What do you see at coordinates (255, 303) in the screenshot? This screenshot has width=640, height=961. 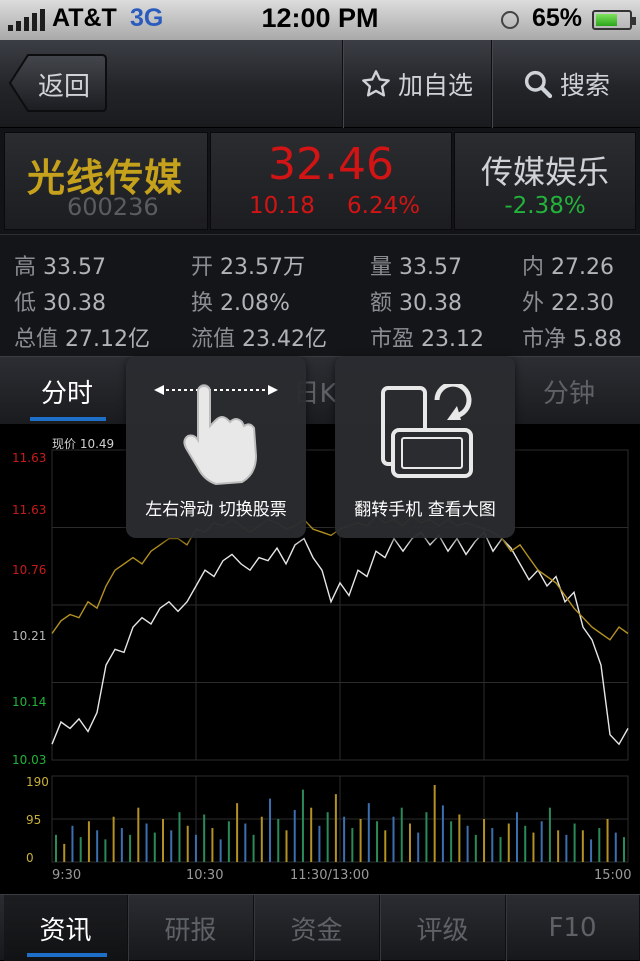 I see `stat-value: 2.08%` at bounding box center [255, 303].